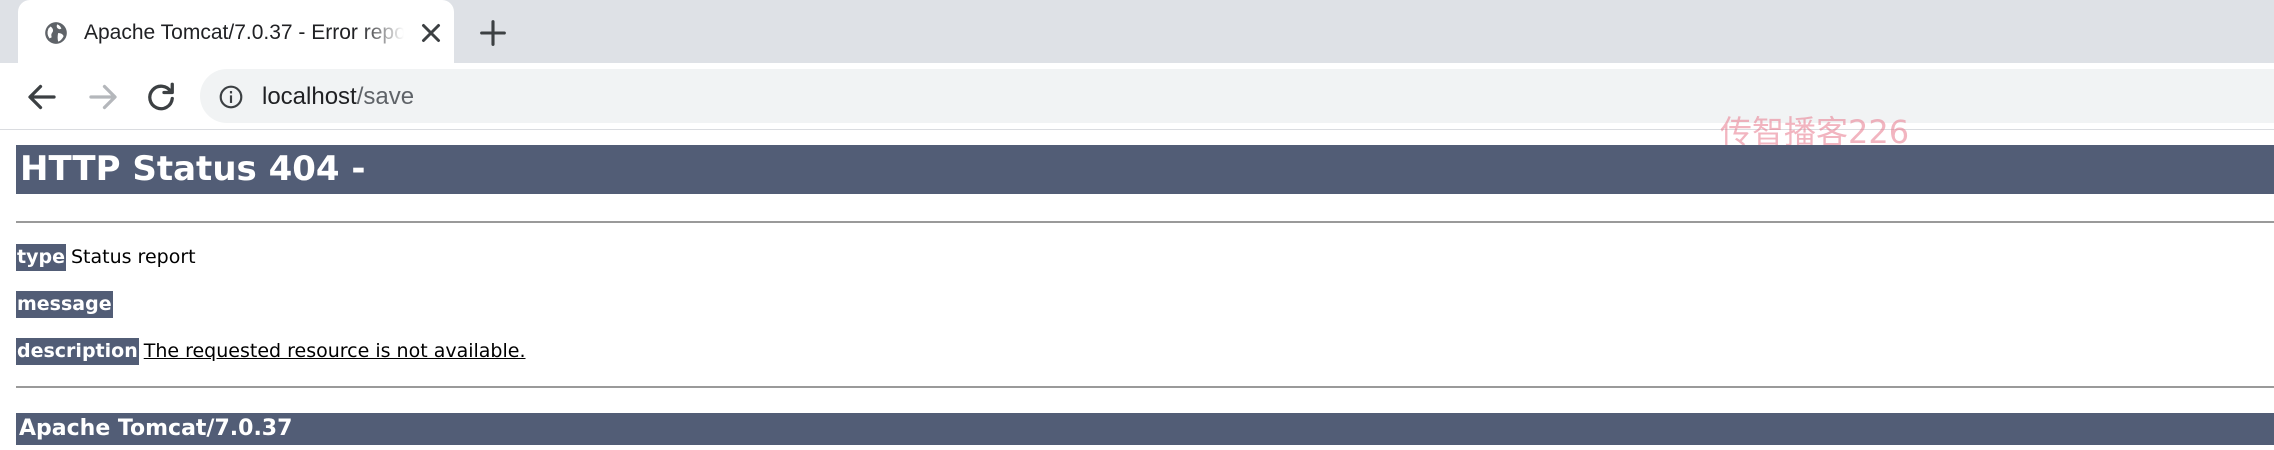 Image resolution: width=2274 pixels, height=450 pixels. I want to click on type-label: type, so click(41, 257).